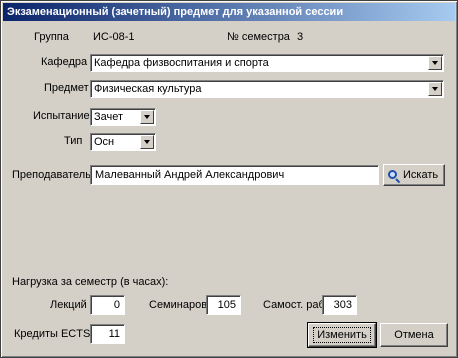 The image size is (458, 358). Describe the element at coordinates (258, 37) in the screenshot. I see `semester-label: № семестра` at that location.